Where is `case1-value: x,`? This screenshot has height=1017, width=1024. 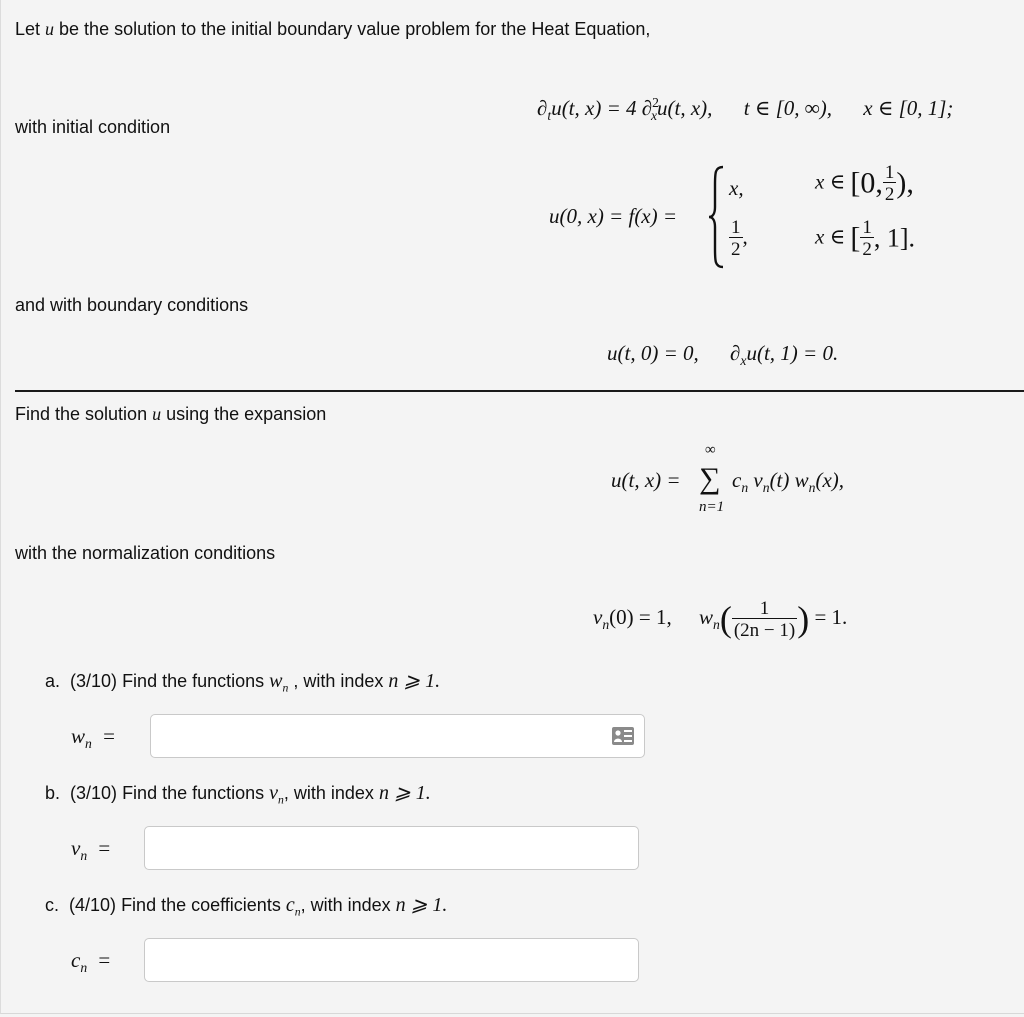
case1-value: x, is located at coordinates (736, 188).